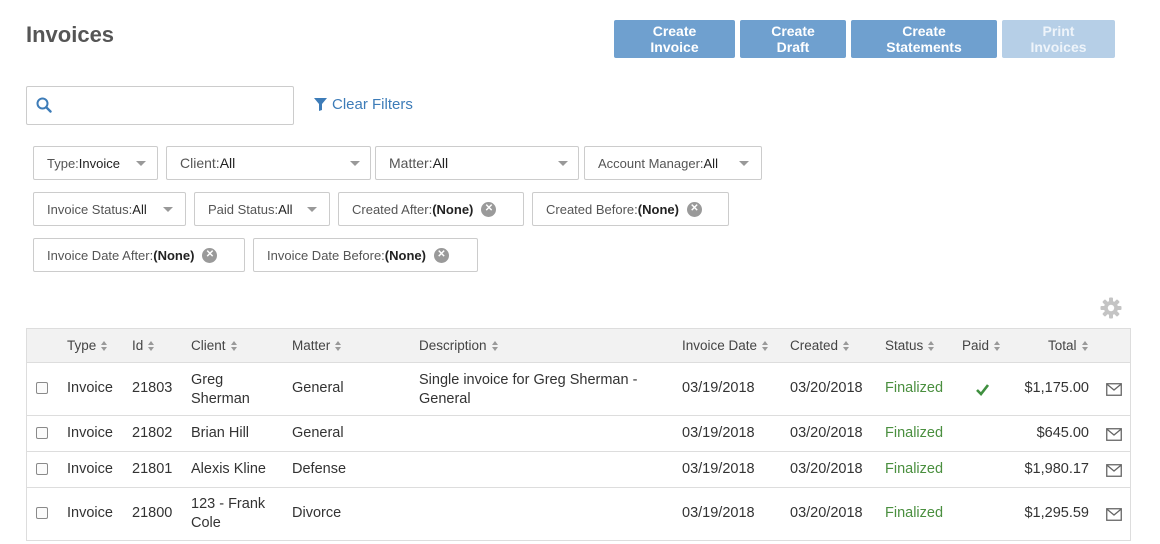 This screenshot has height=544, width=1160. What do you see at coordinates (44, 105) in the screenshot?
I see `search-icon` at bounding box center [44, 105].